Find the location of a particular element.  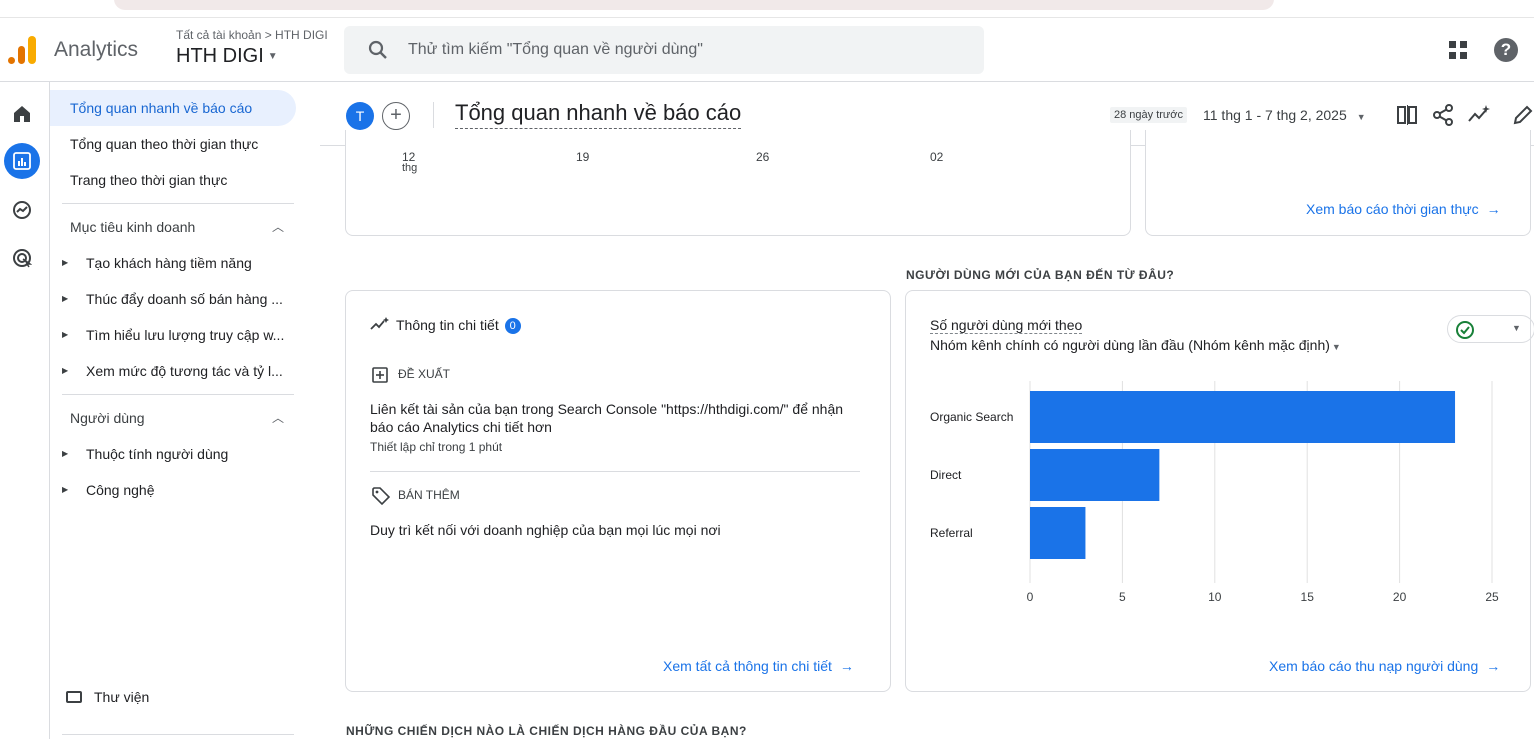

view-realtime-link: Xem báo cáo thời gian thực → is located at coordinates (1403, 209).